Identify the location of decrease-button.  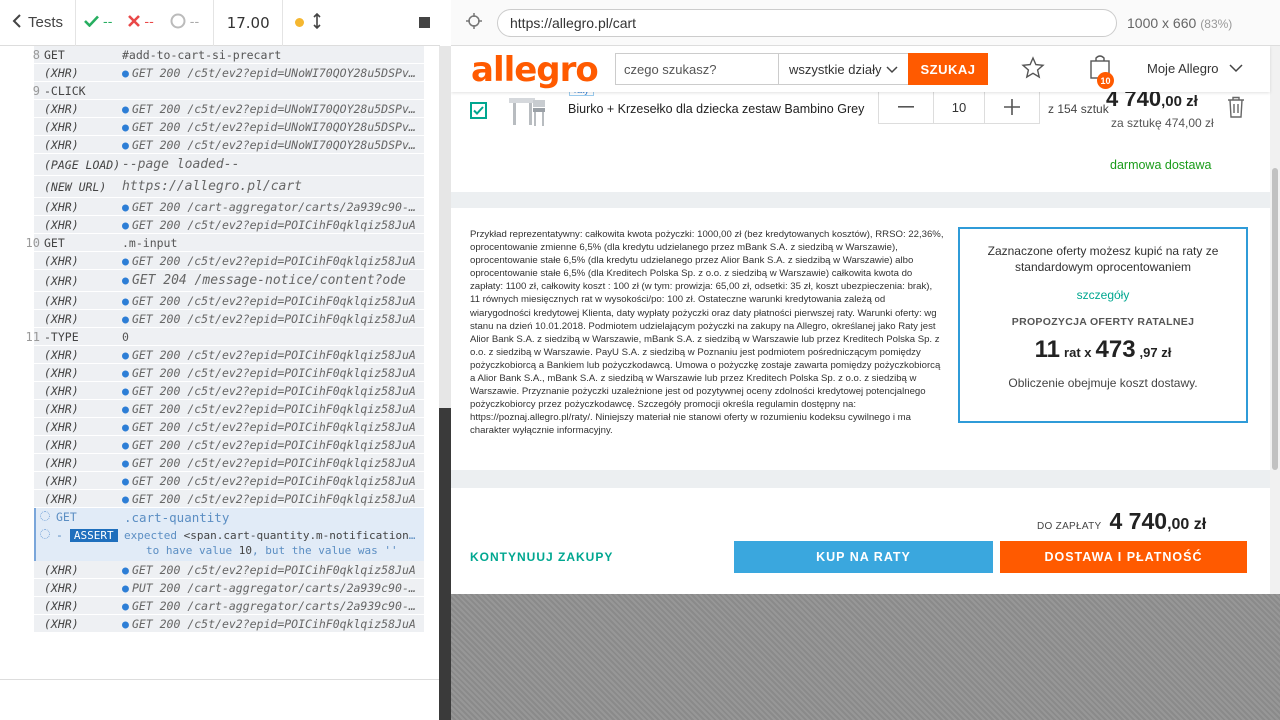
(906, 107).